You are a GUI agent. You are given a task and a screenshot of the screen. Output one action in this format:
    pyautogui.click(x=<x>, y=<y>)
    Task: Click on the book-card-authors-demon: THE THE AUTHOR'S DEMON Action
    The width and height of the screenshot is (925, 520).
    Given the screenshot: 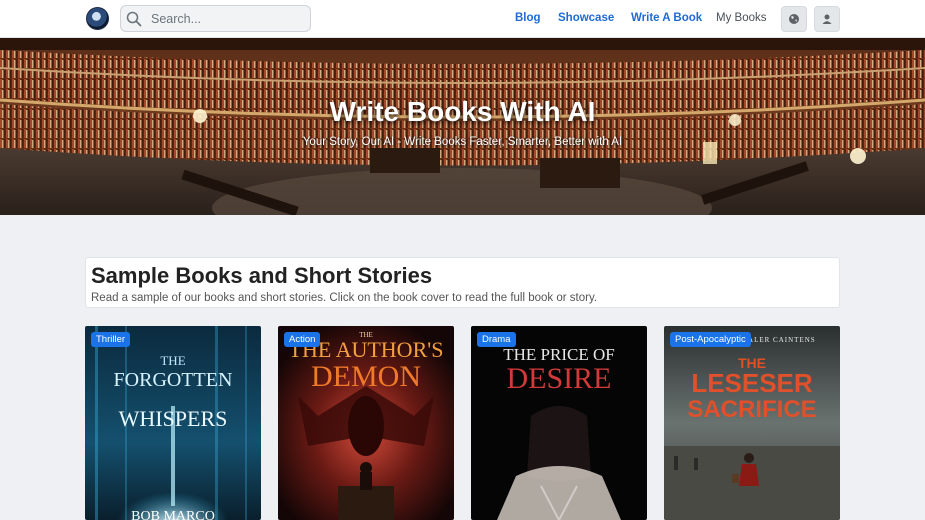 What is the action you would take?
    pyautogui.click(x=366, y=423)
    